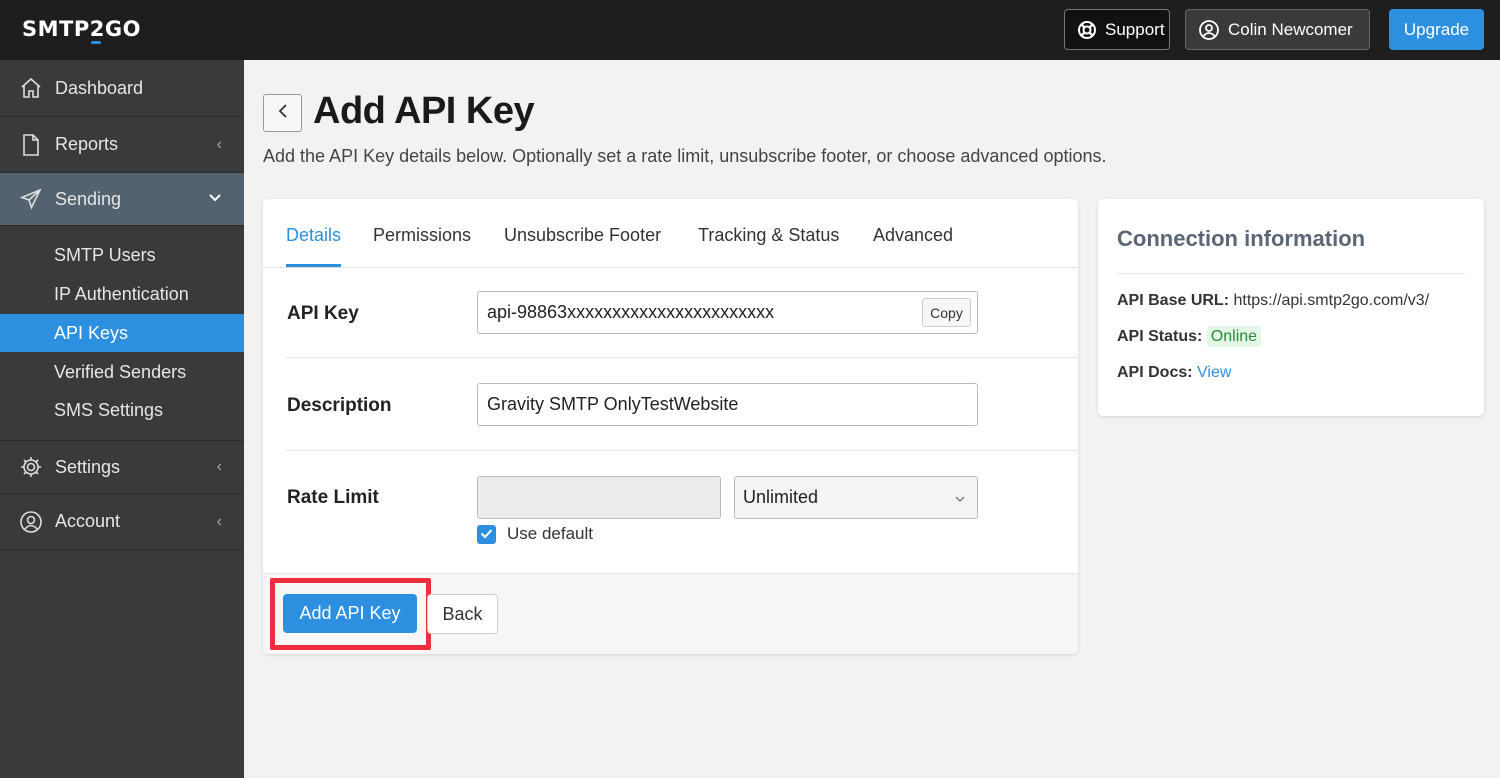 The height and width of the screenshot is (778, 1500). I want to click on top-bar: SMTP2GO Support Colin Newcomer Upgrade, so click(750, 30).